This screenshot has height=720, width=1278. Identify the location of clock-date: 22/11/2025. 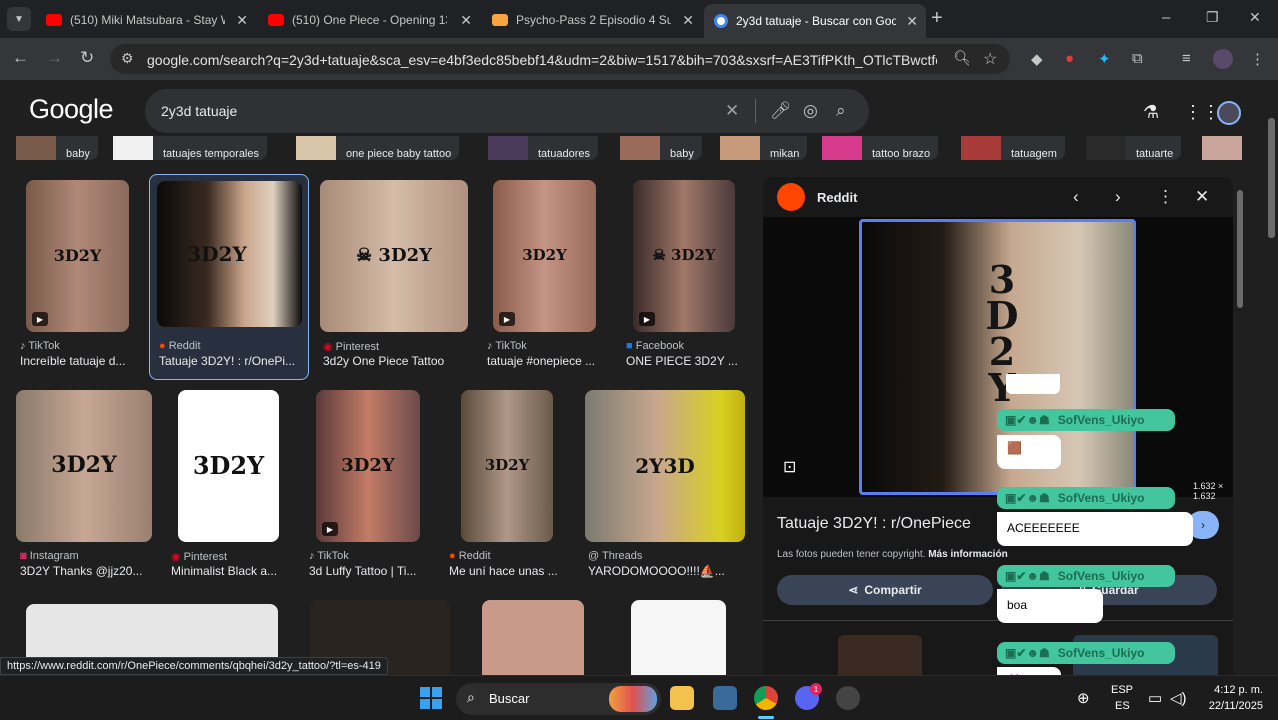
(1231, 706).